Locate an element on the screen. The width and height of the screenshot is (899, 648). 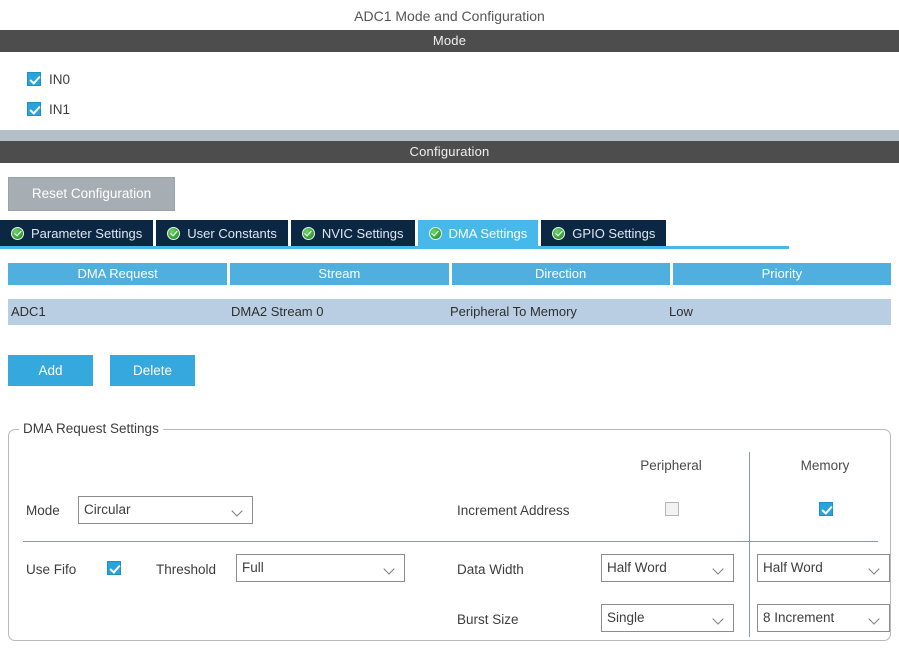
add-button: Add is located at coordinates (50, 370).